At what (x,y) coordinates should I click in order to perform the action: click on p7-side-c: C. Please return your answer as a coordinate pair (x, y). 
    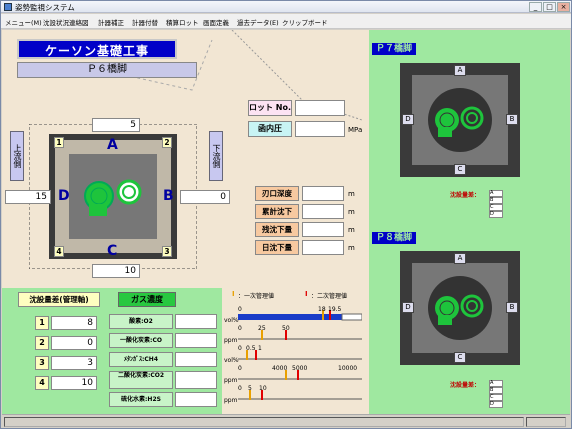
    Looking at the image, I should click on (460, 169).